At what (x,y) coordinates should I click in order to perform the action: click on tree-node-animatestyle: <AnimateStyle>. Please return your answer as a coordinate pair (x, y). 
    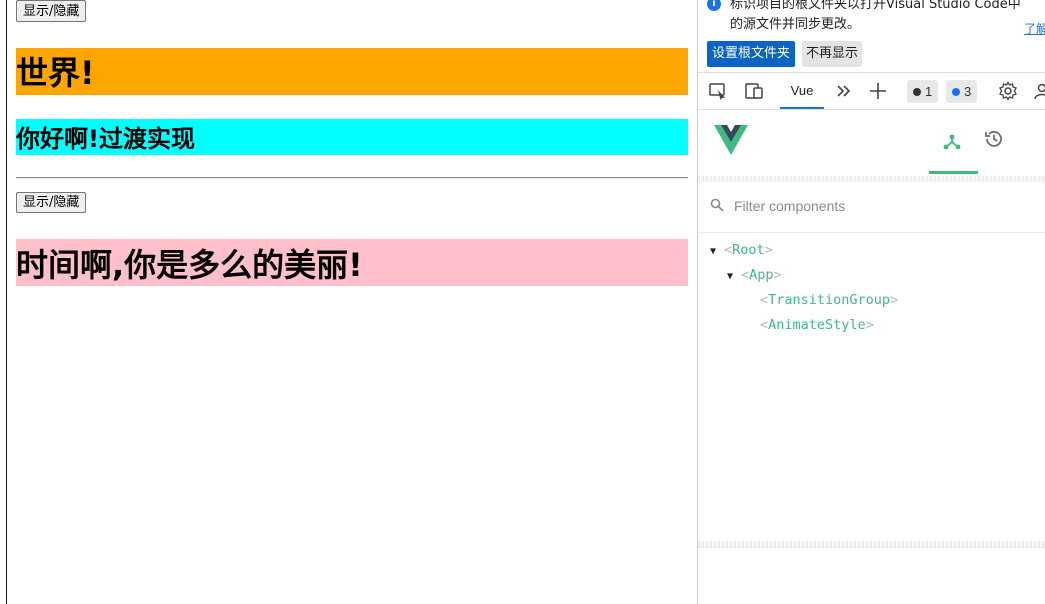
    Looking at the image, I should click on (817, 325).